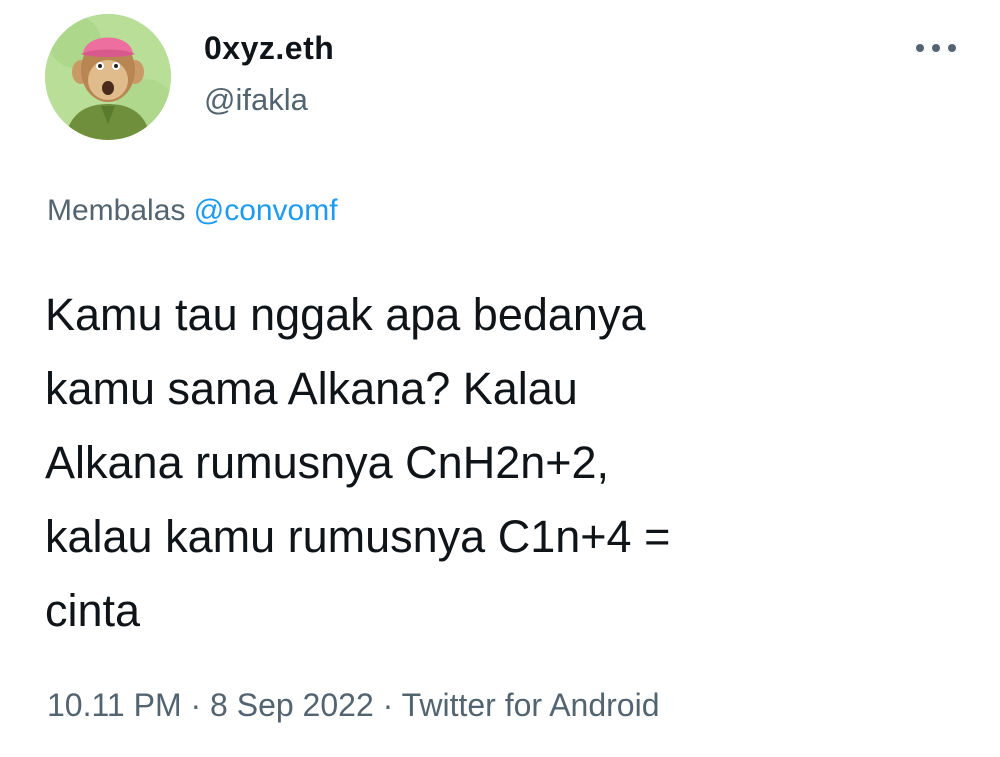 The height and width of the screenshot is (757, 1000). What do you see at coordinates (269, 48) in the screenshot?
I see `author-display-name: 0xyz.eth` at bounding box center [269, 48].